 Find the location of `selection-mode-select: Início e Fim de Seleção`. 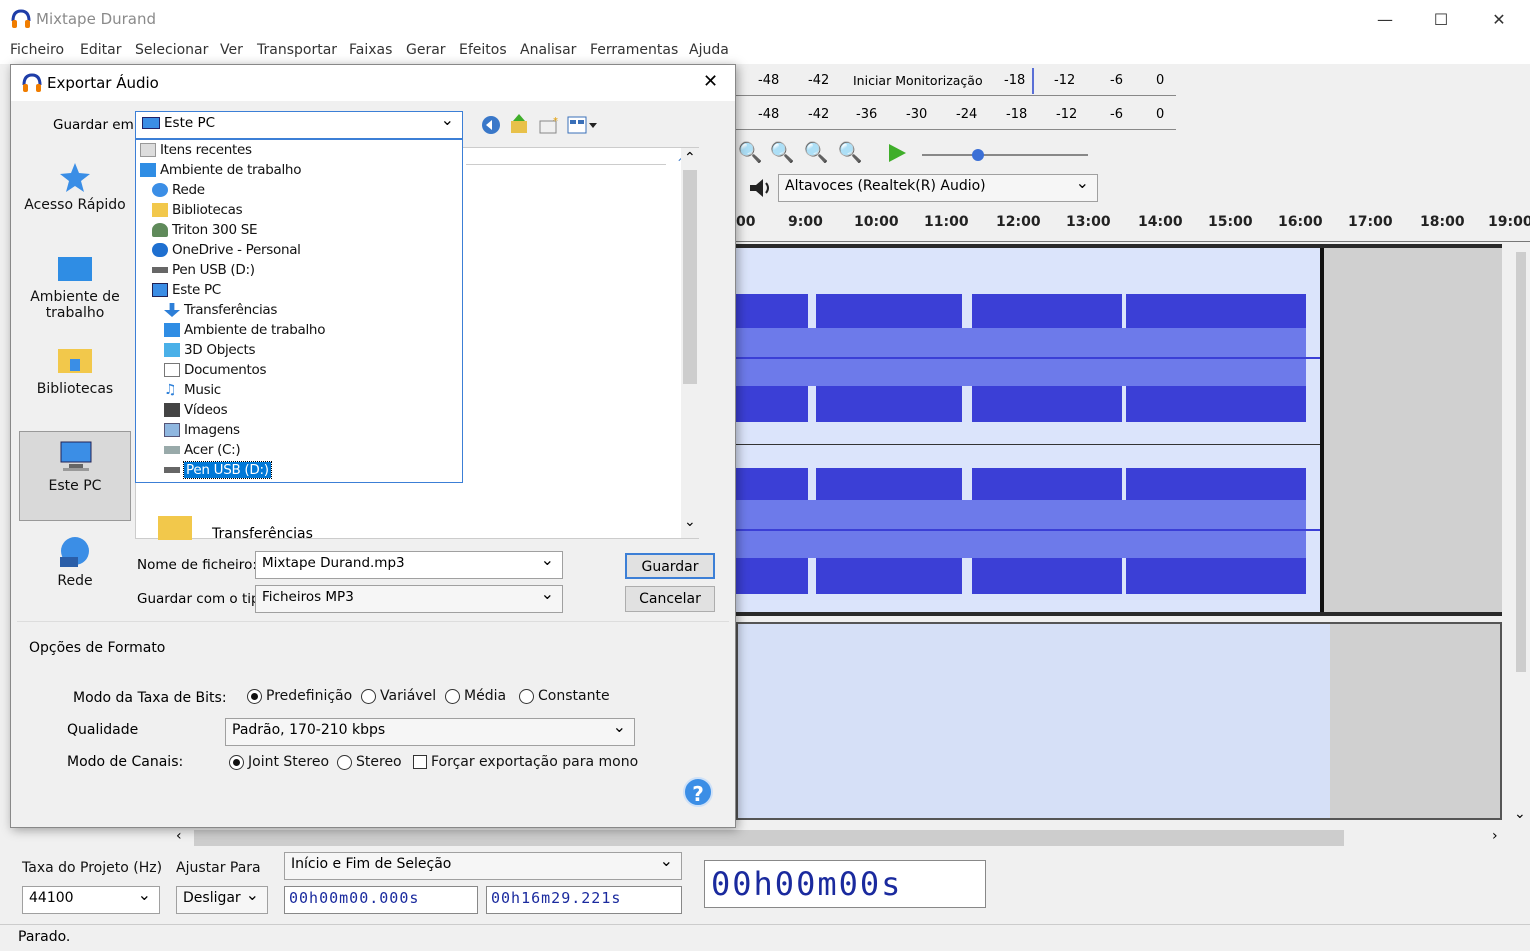

selection-mode-select: Início e Fim de Seleção is located at coordinates (483, 866).